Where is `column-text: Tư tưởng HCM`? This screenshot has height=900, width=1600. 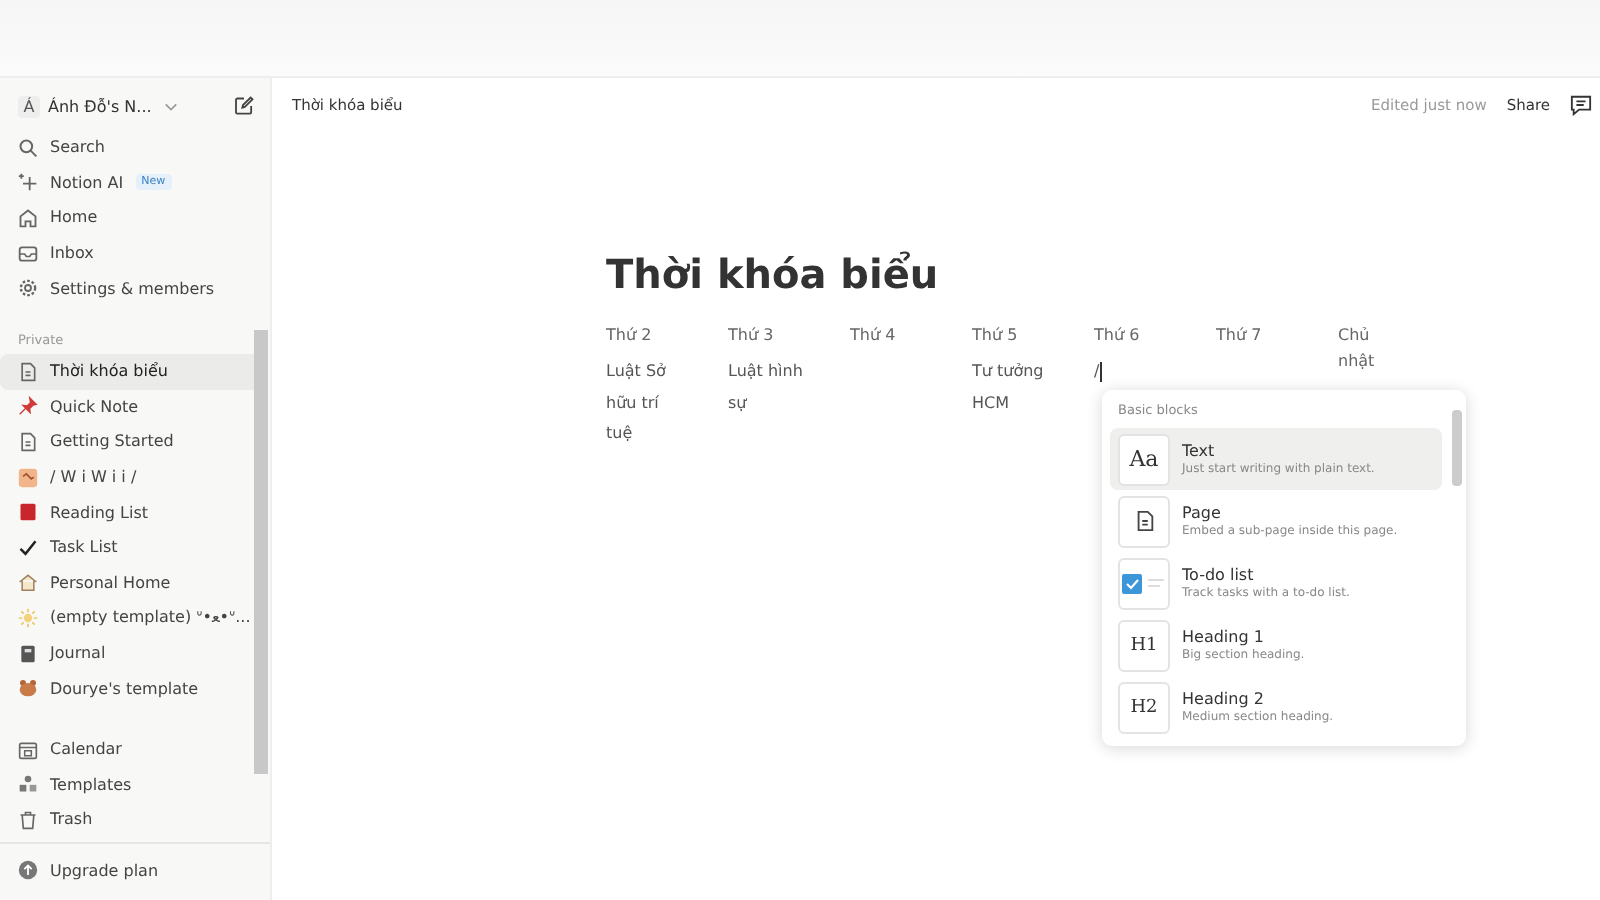 column-text: Tư tưởng HCM is located at coordinates (1010, 387).